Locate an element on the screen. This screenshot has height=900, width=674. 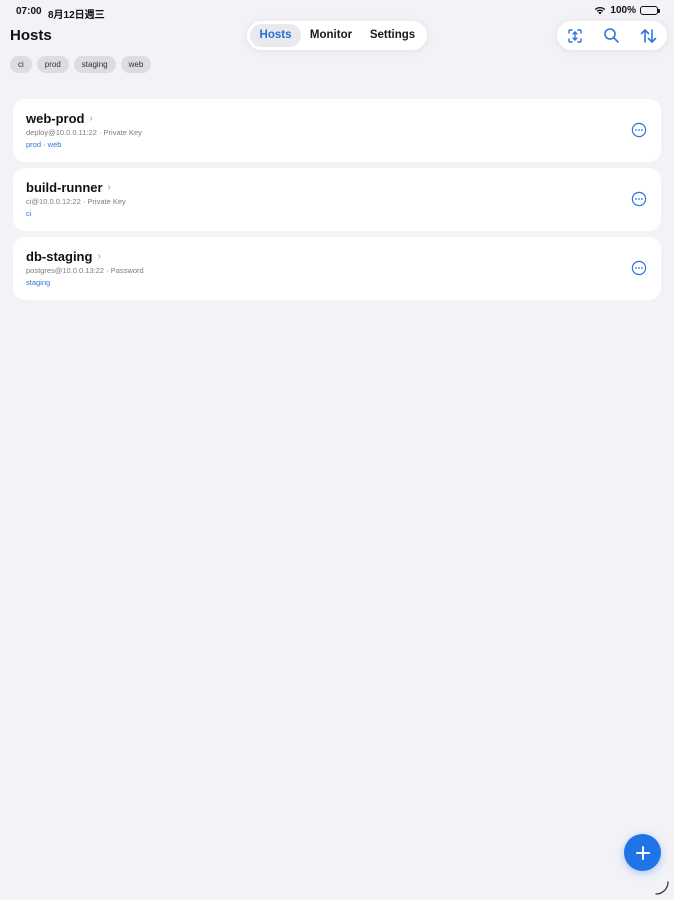
host-name: web-prod is located at coordinates (55, 118).